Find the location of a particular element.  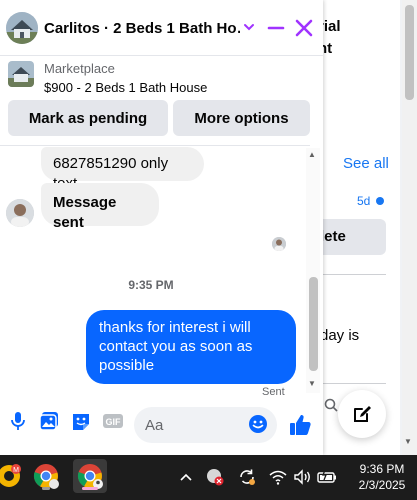

photo-icon is located at coordinates (49, 421).